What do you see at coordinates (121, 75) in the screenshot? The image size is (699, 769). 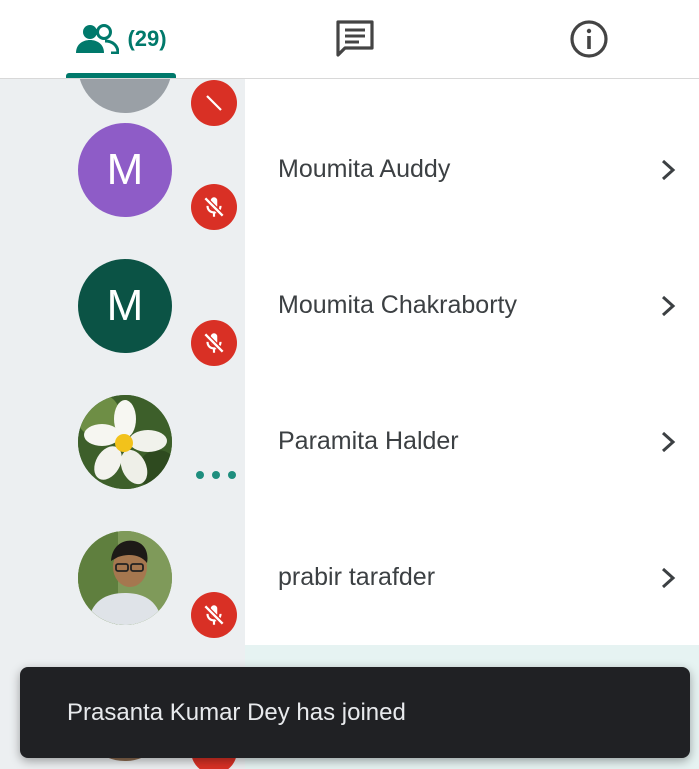 I see `active-tab-indicator` at bounding box center [121, 75].